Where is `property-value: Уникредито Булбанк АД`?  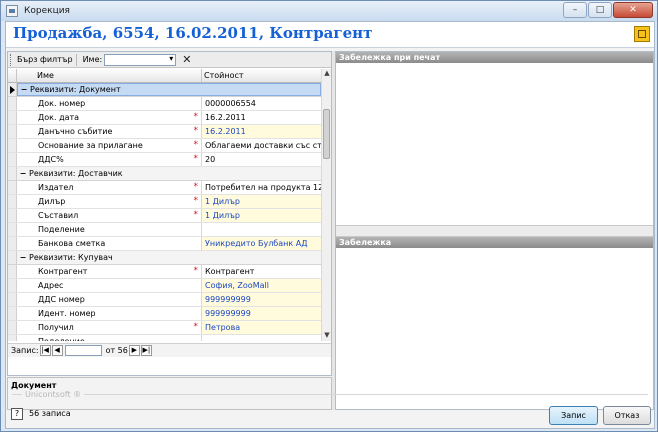 property-value: Уникредито Булбанк АД is located at coordinates (261, 243).